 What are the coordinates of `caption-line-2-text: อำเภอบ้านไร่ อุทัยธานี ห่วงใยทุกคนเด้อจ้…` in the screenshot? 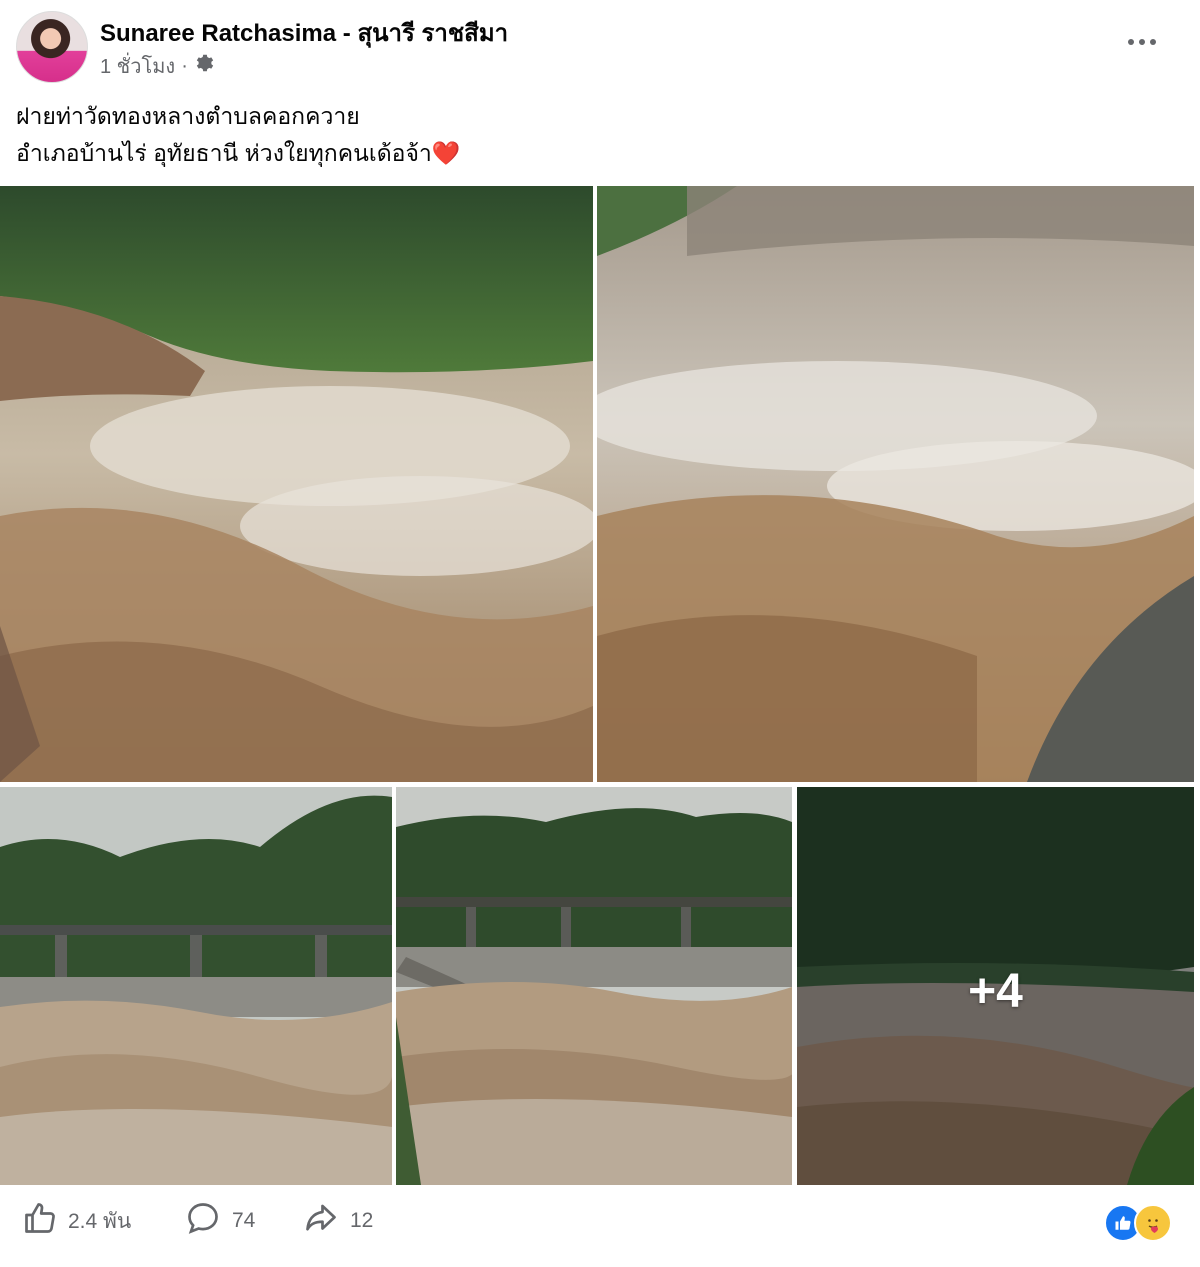 It's located at (224, 153).